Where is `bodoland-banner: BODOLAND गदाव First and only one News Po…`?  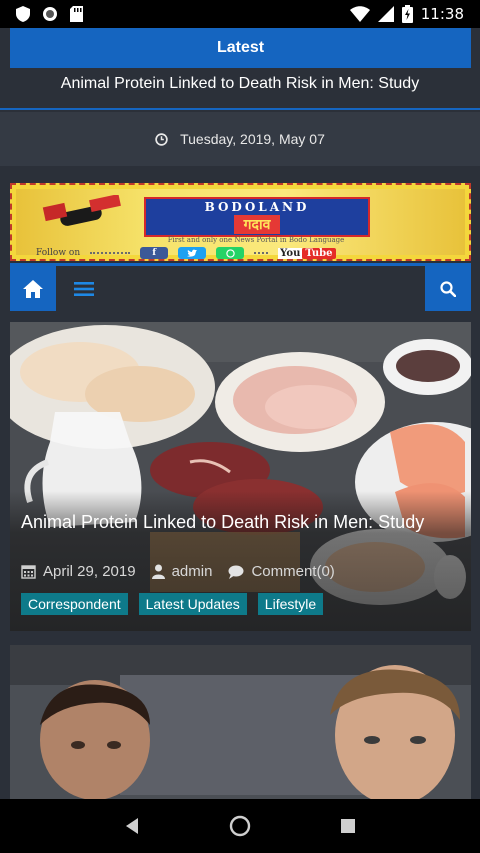
bodoland-banner: BODOLAND गदाव First and only one News Po… is located at coordinates (240, 222).